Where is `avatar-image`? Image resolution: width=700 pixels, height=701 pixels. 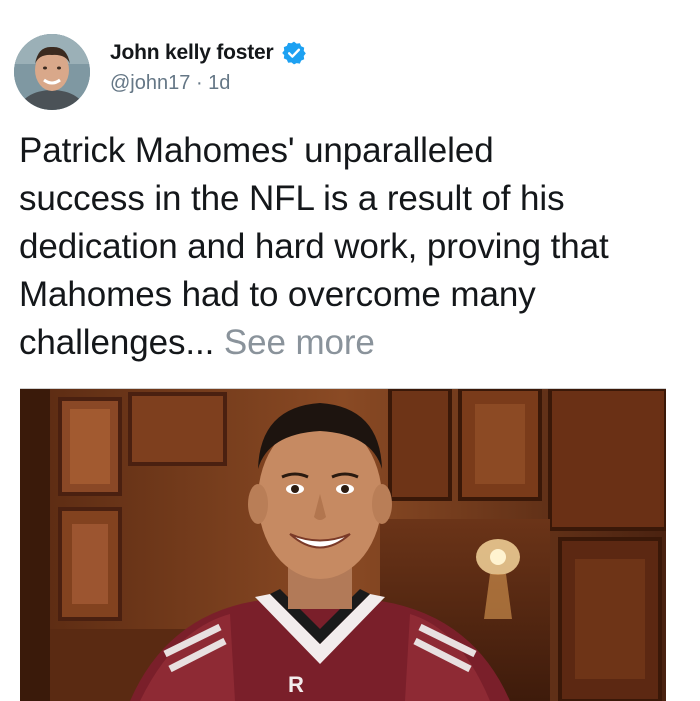
avatar-image is located at coordinates (52, 72).